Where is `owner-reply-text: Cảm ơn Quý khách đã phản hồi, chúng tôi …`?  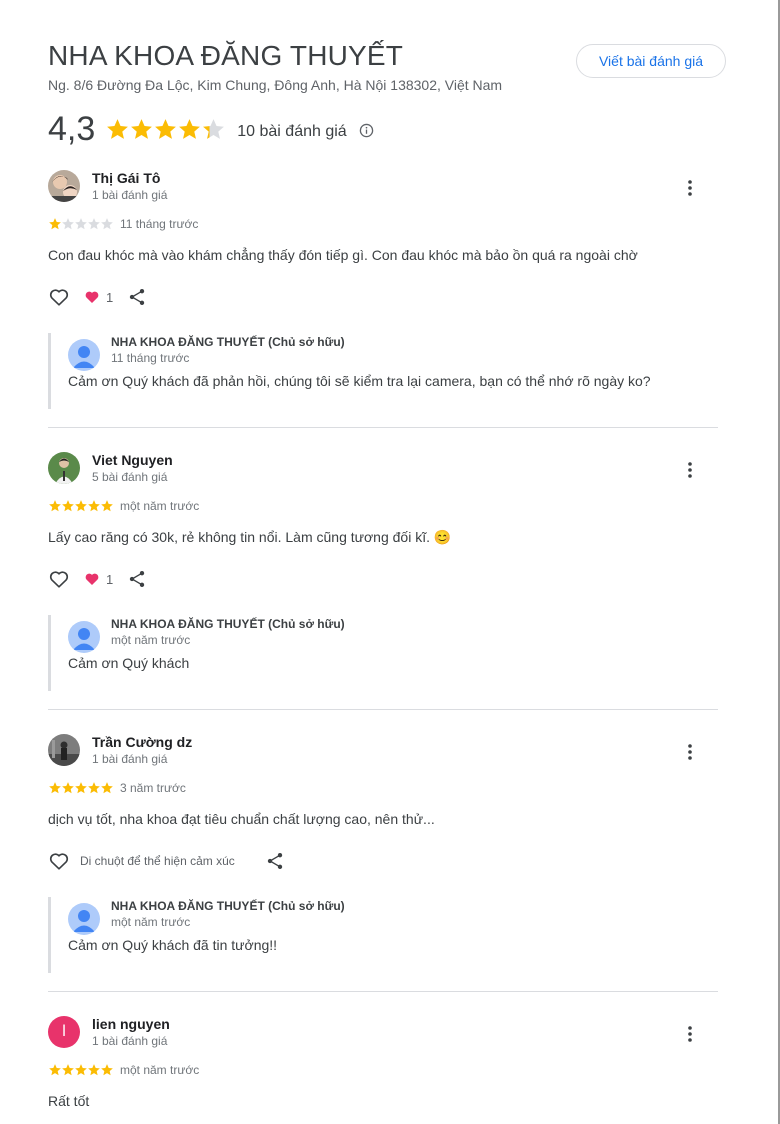 owner-reply-text: Cảm ơn Quý khách đã phản hồi, chúng tôi … is located at coordinates (359, 381).